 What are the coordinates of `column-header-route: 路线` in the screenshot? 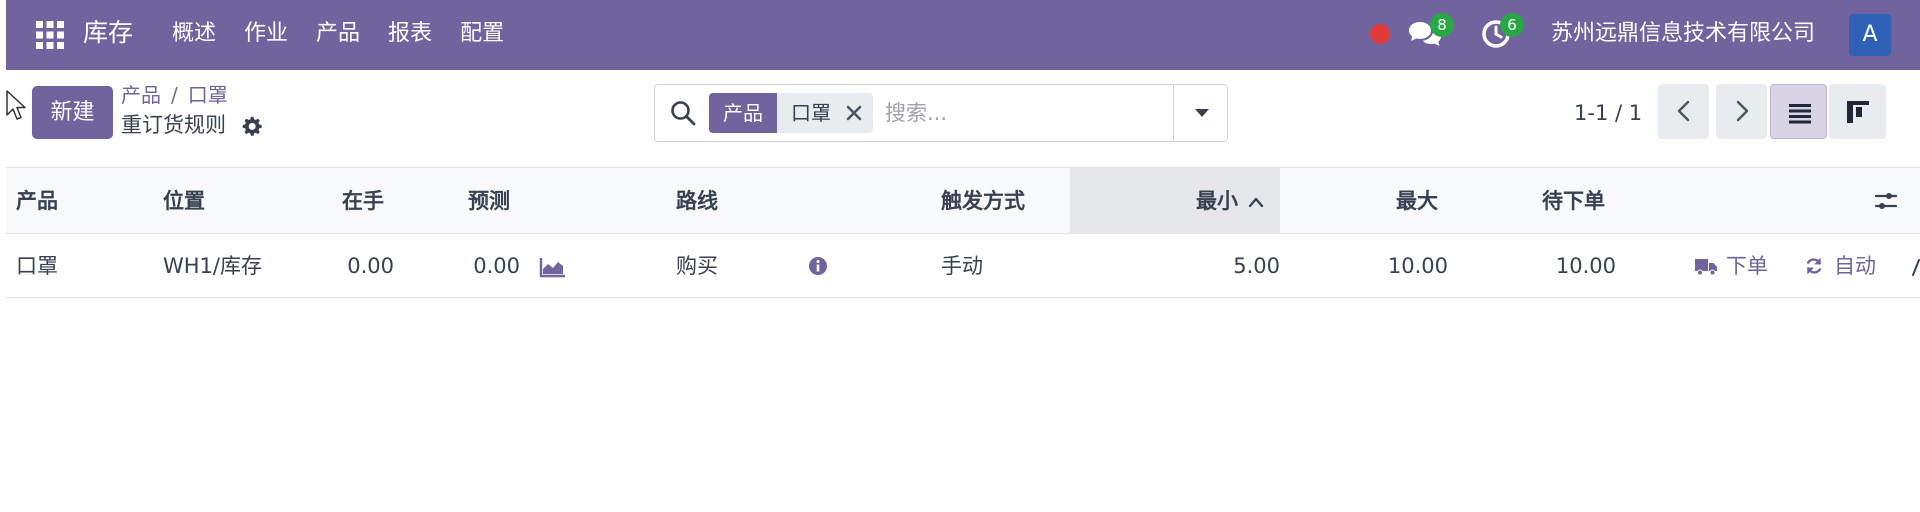 It's located at (697, 201).